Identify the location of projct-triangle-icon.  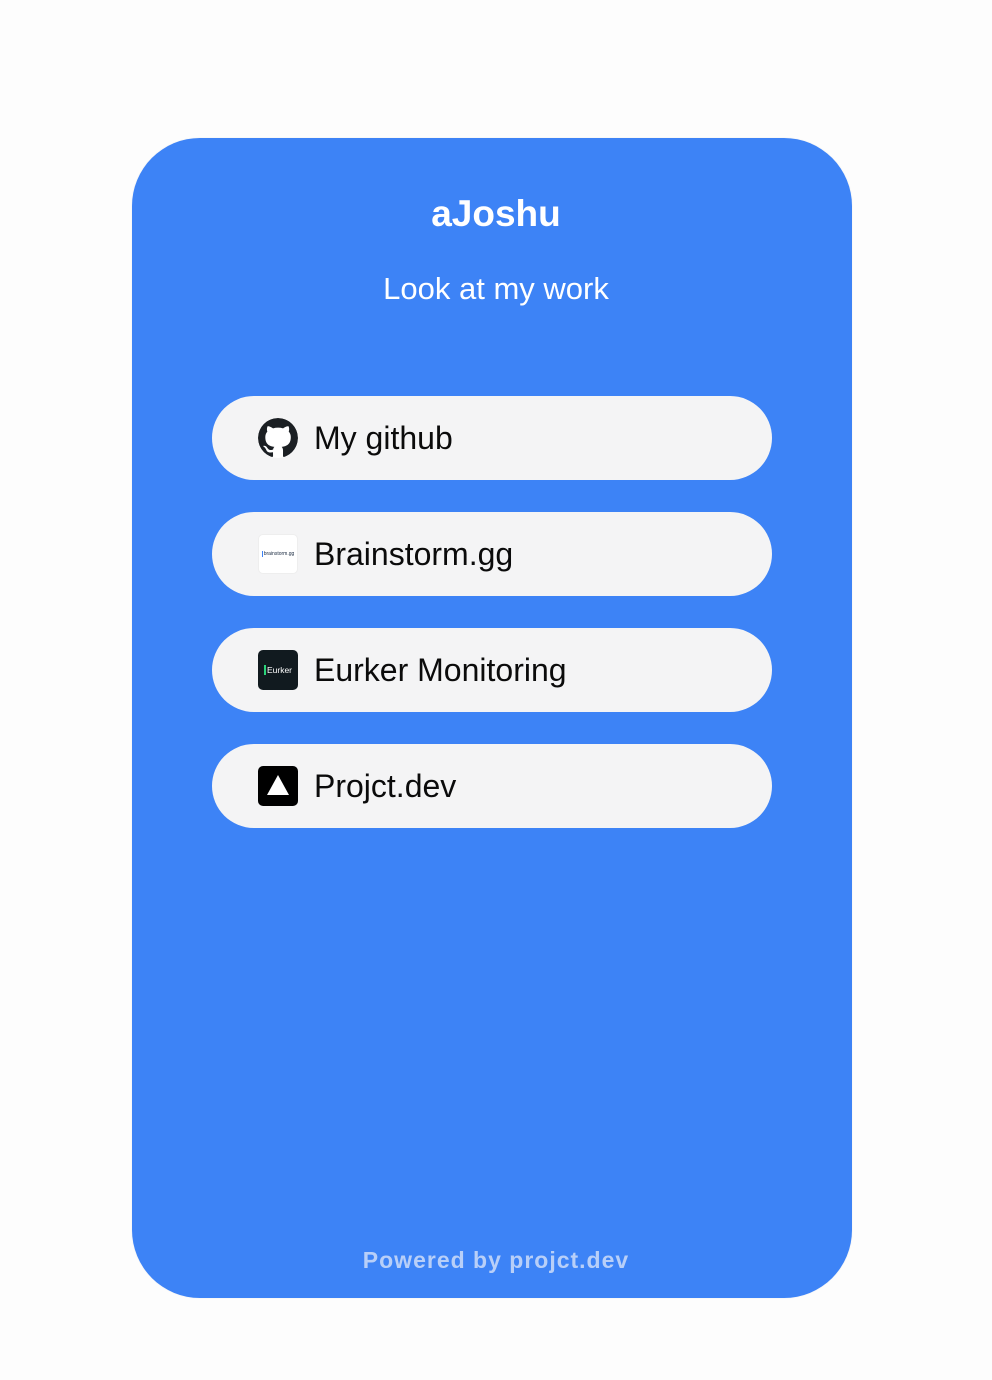
(278, 786).